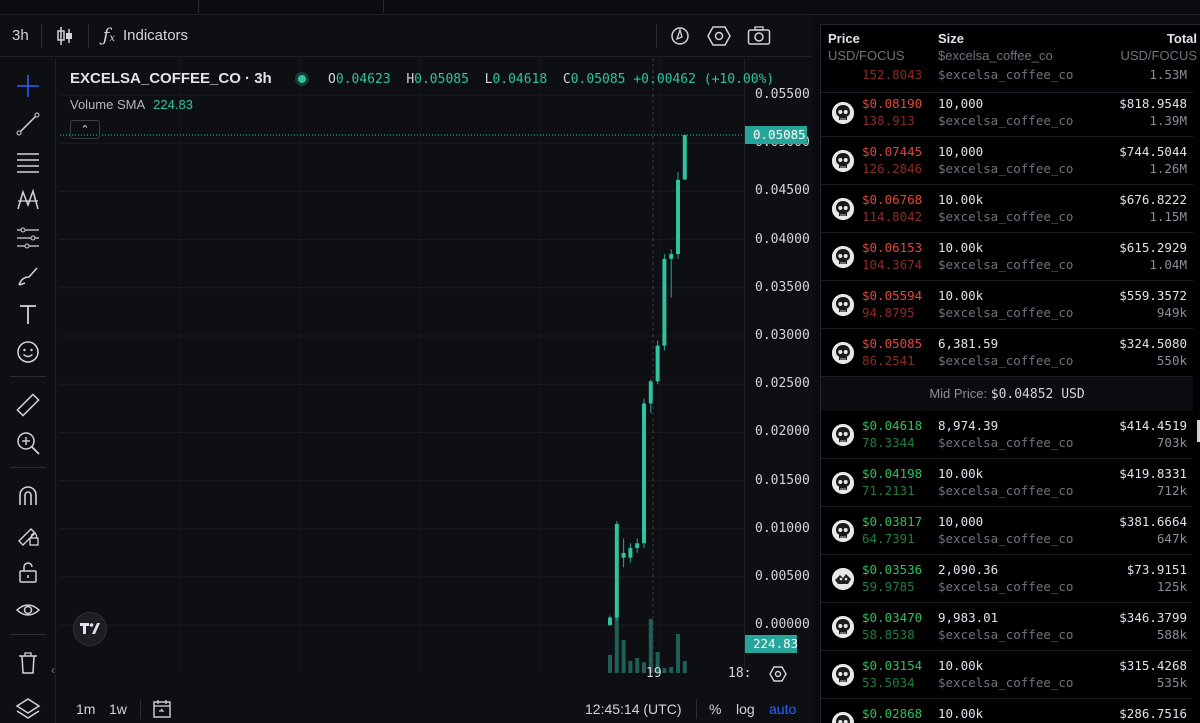 This screenshot has width=1200, height=723. I want to click on brush-icon, so click(28, 276).